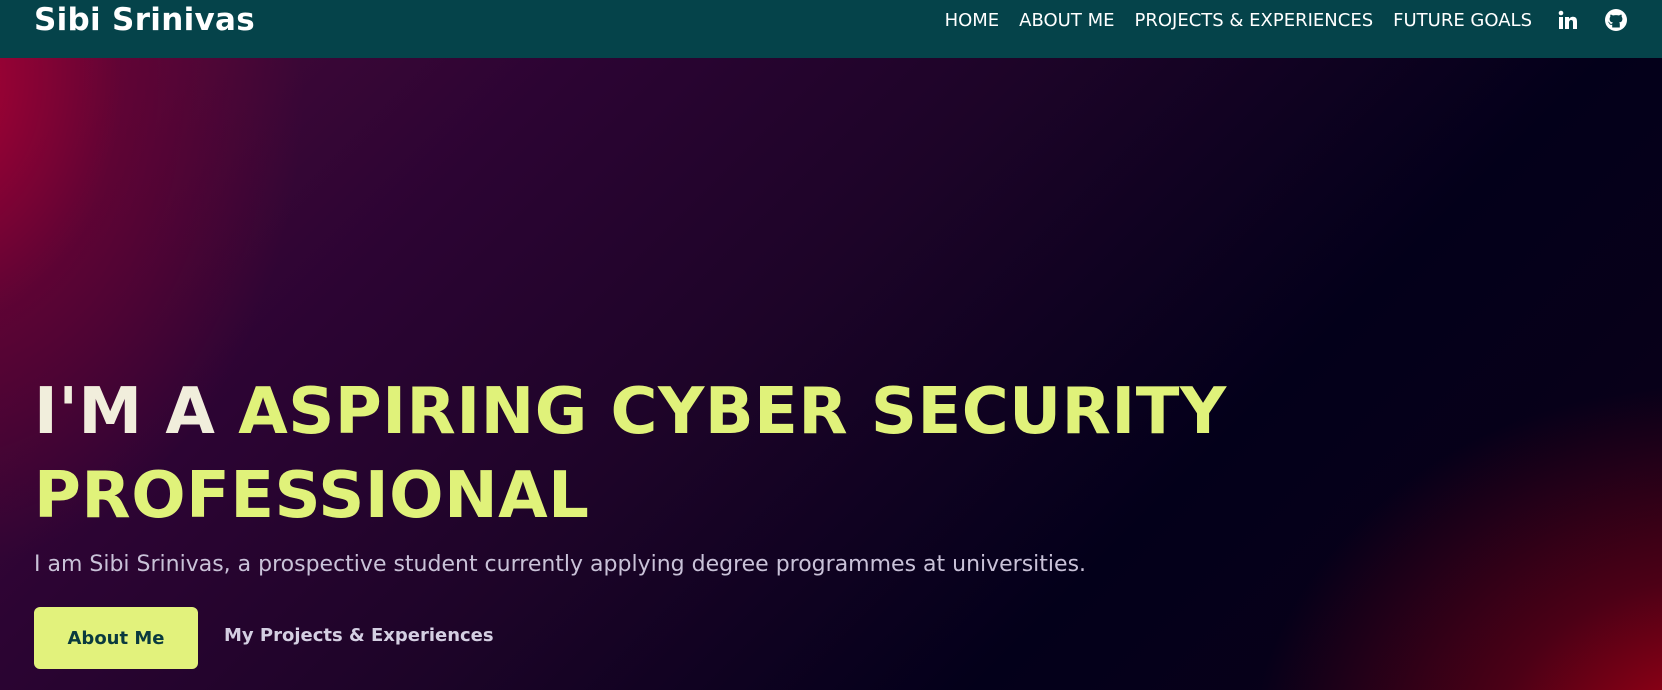 This screenshot has width=1662, height=690. I want to click on linkedin-icon, so click(1568, 20).